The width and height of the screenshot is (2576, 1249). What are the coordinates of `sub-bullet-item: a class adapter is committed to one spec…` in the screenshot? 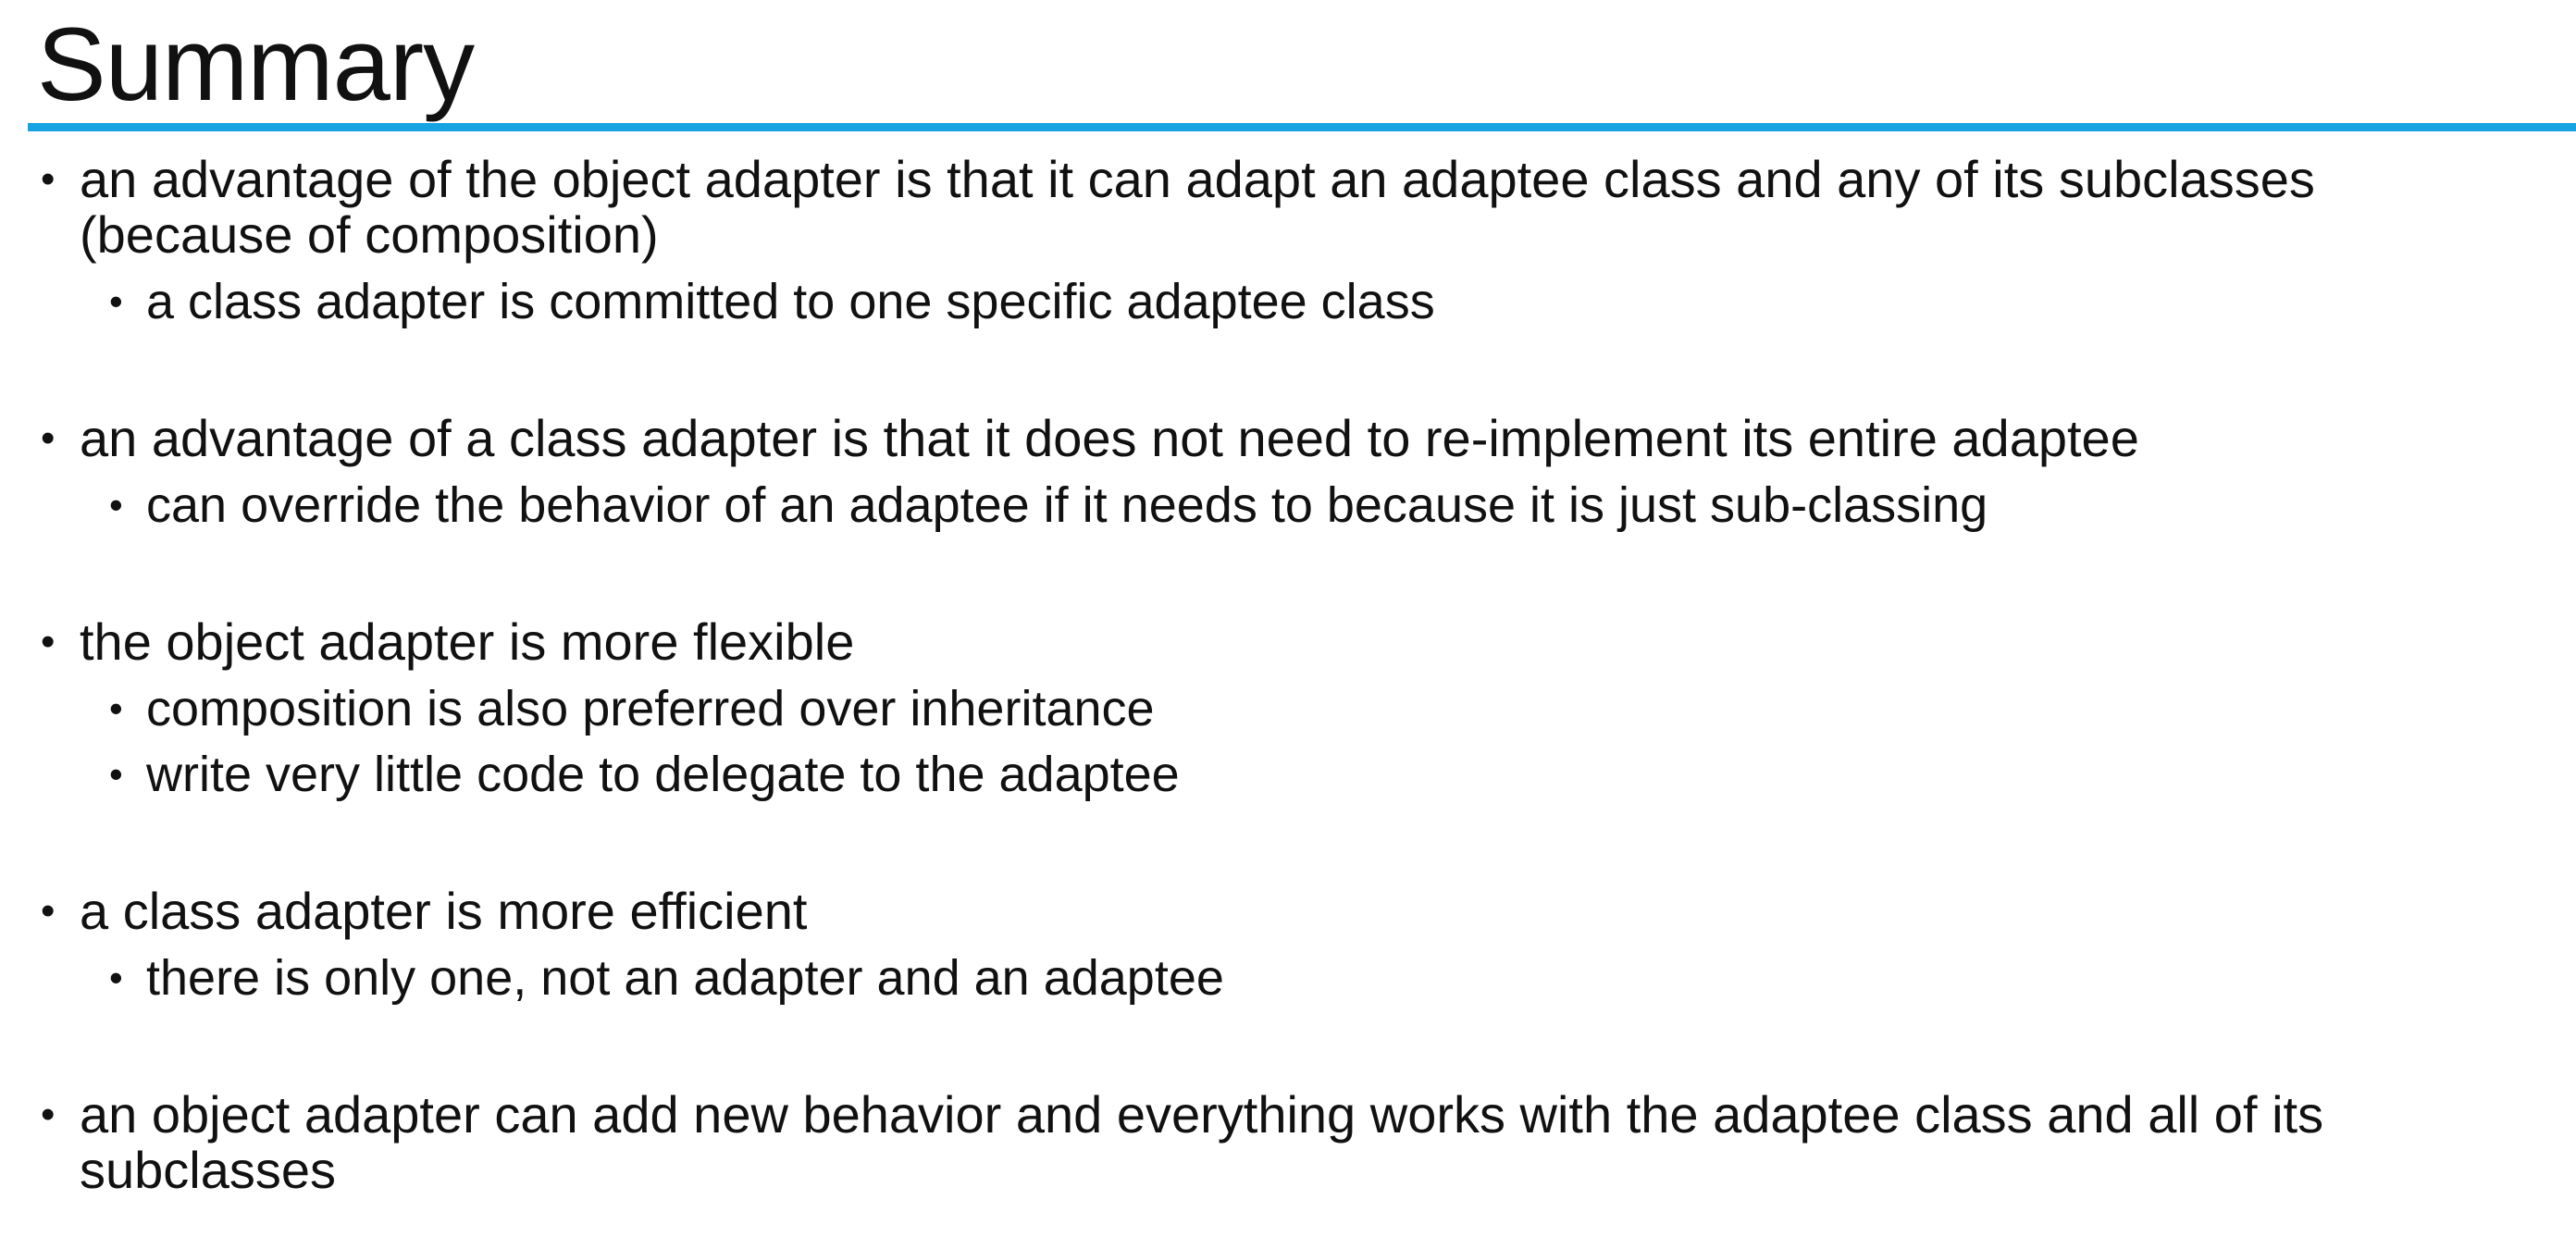 It's located at (1324, 302).